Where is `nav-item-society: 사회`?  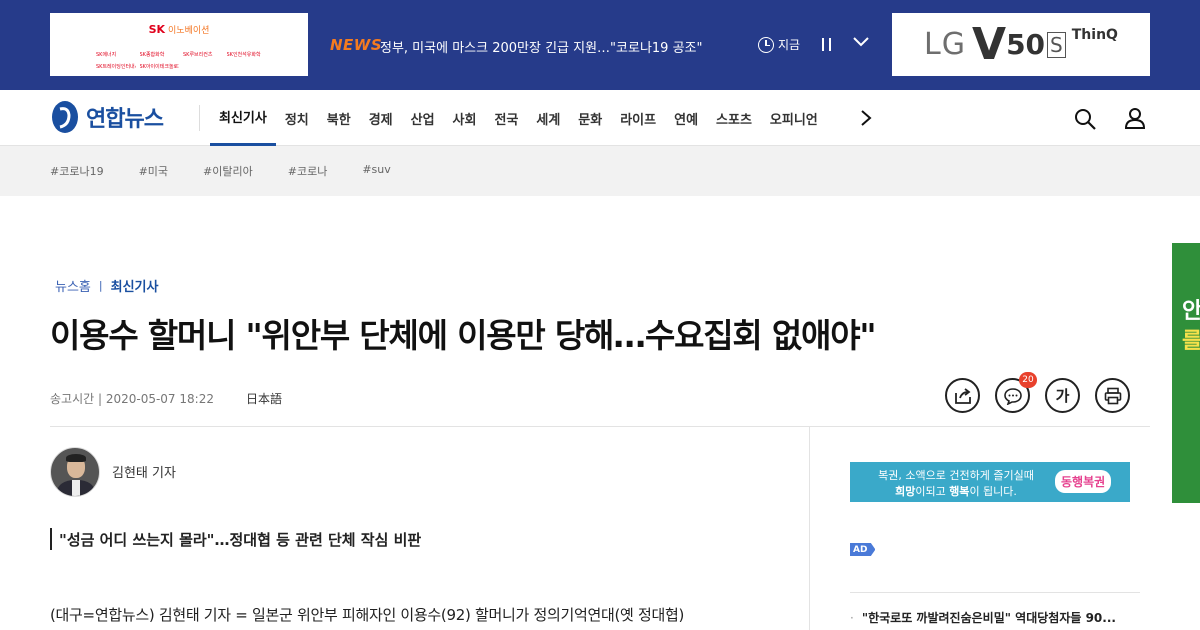
nav-item-society: 사회 is located at coordinates (465, 118).